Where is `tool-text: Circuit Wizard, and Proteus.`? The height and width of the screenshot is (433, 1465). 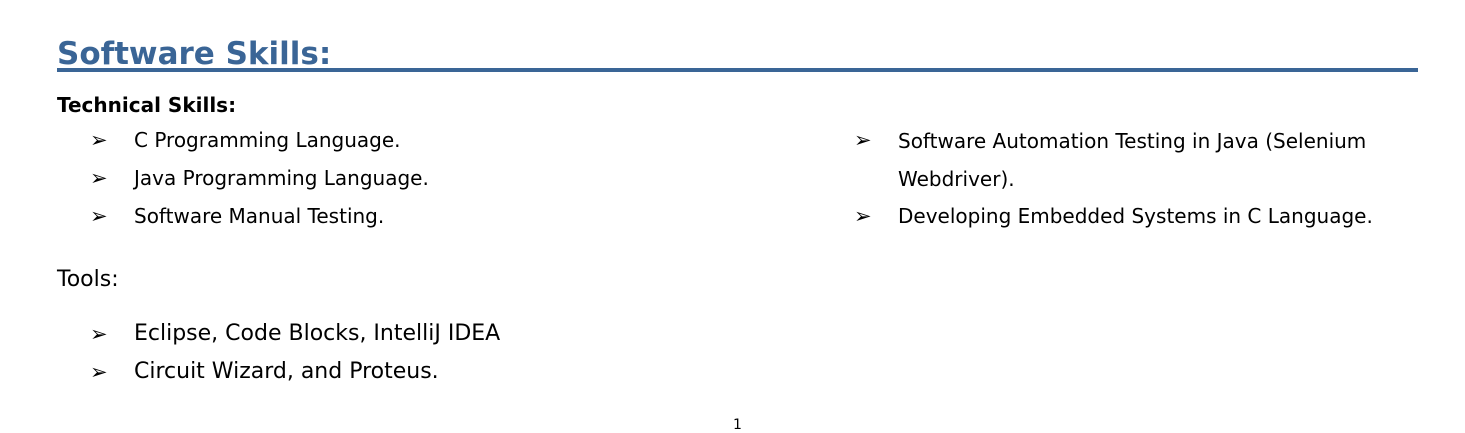
tool-text: Circuit Wizard, and Proteus. is located at coordinates (286, 371).